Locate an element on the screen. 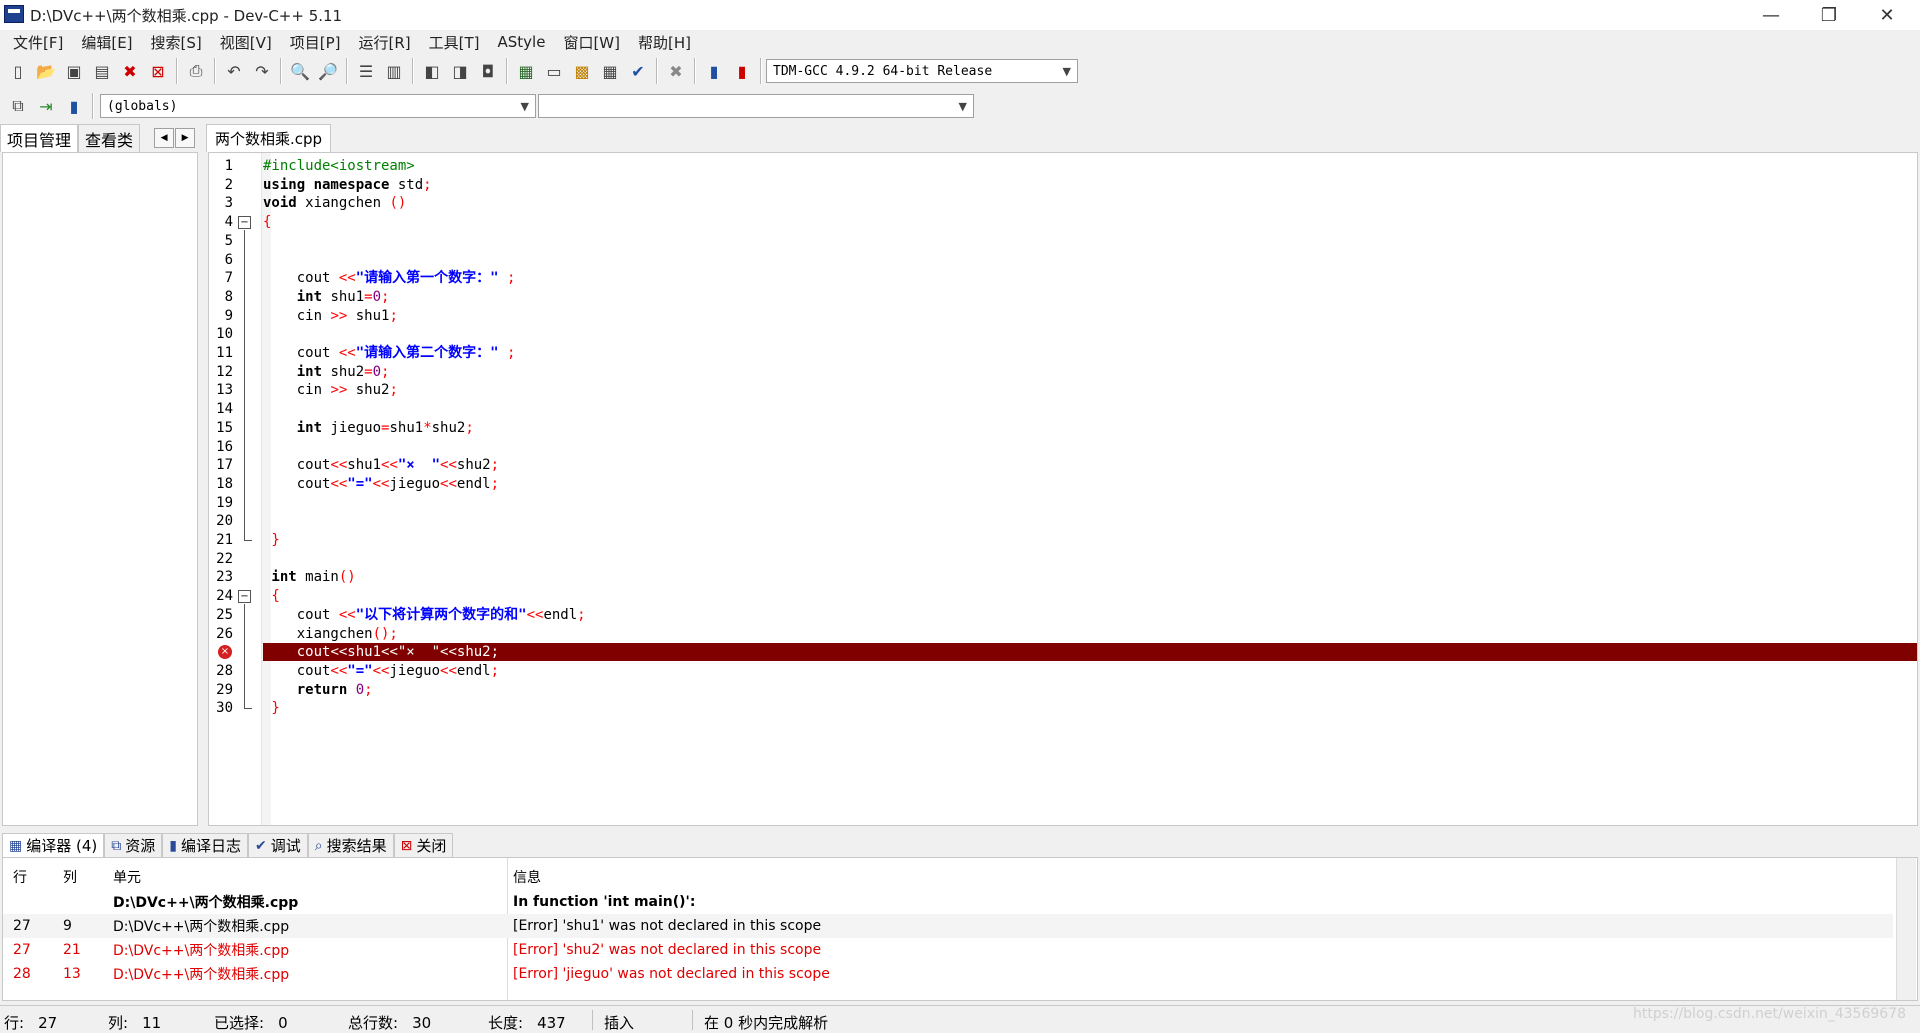  stop-icon: ✖ is located at coordinates (676, 71).